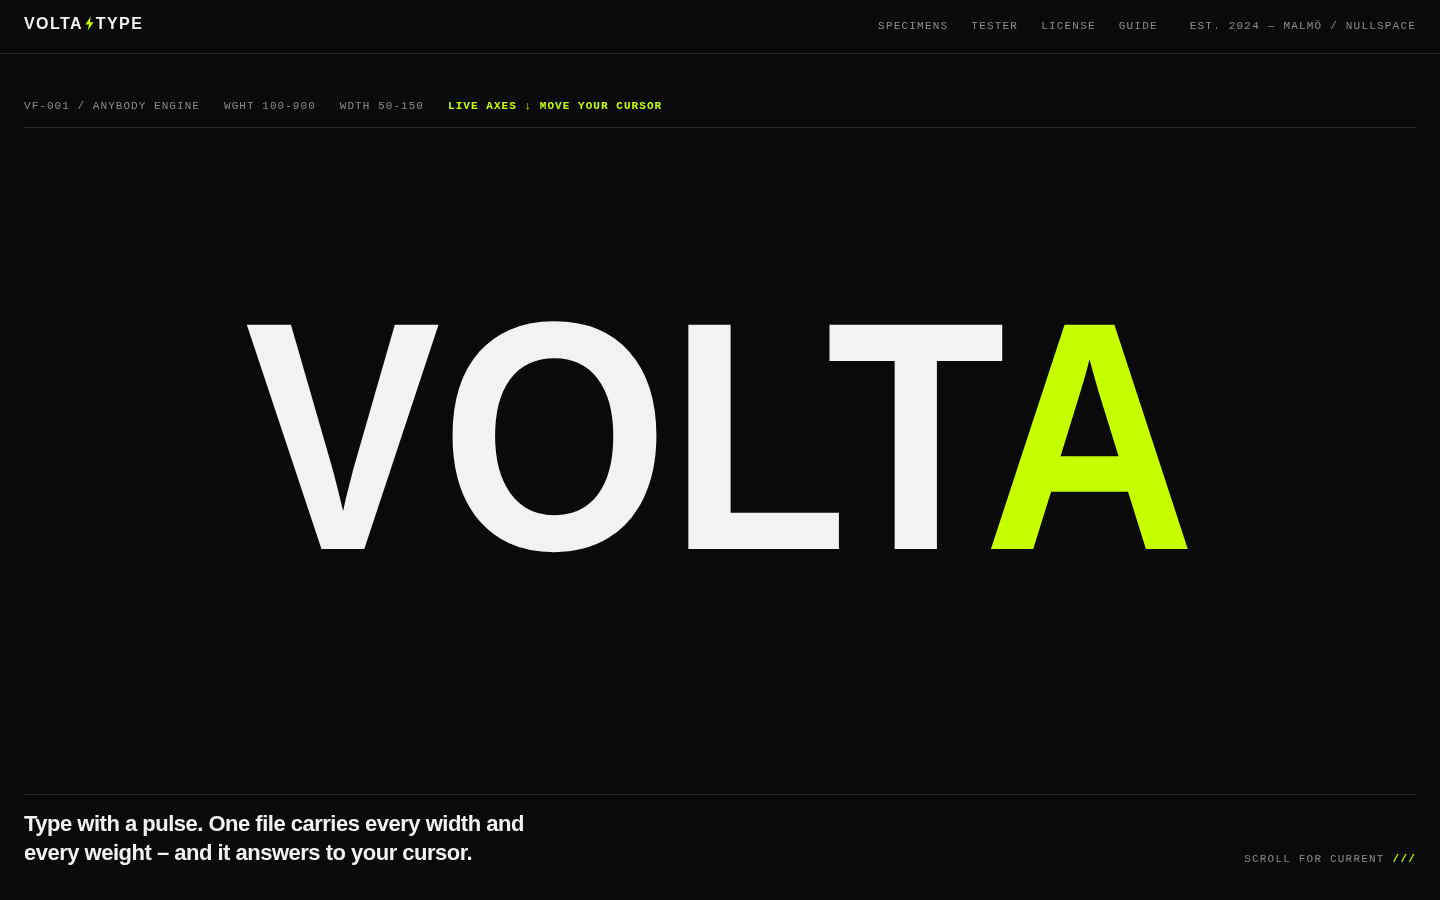 The height and width of the screenshot is (900, 1440). I want to click on spec-label: WGHT 100-900, so click(270, 106).